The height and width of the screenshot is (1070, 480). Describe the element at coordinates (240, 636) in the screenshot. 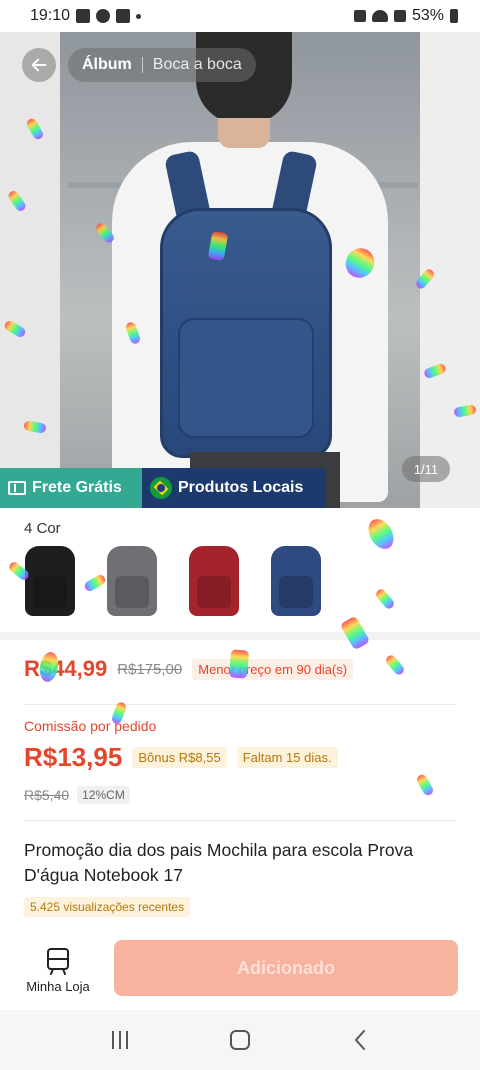

I see `section-divider` at that location.